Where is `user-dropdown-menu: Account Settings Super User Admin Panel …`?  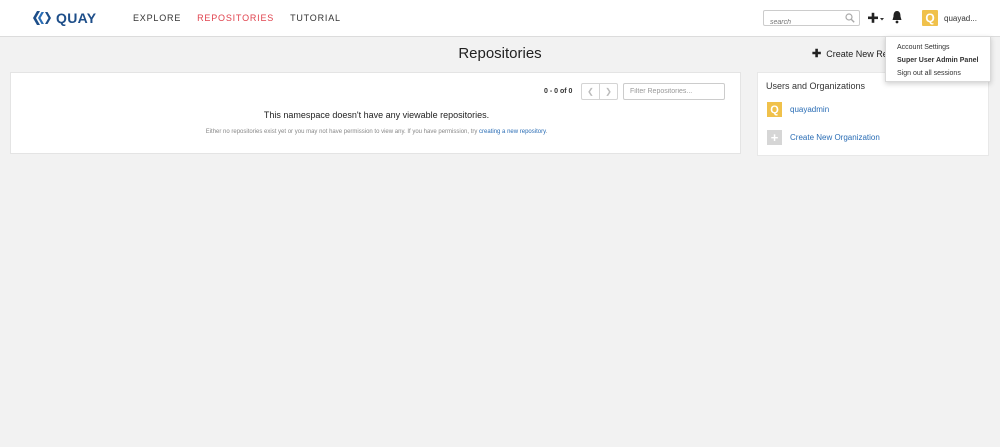
user-dropdown-menu: Account Settings Super User Admin Panel … is located at coordinates (938, 59).